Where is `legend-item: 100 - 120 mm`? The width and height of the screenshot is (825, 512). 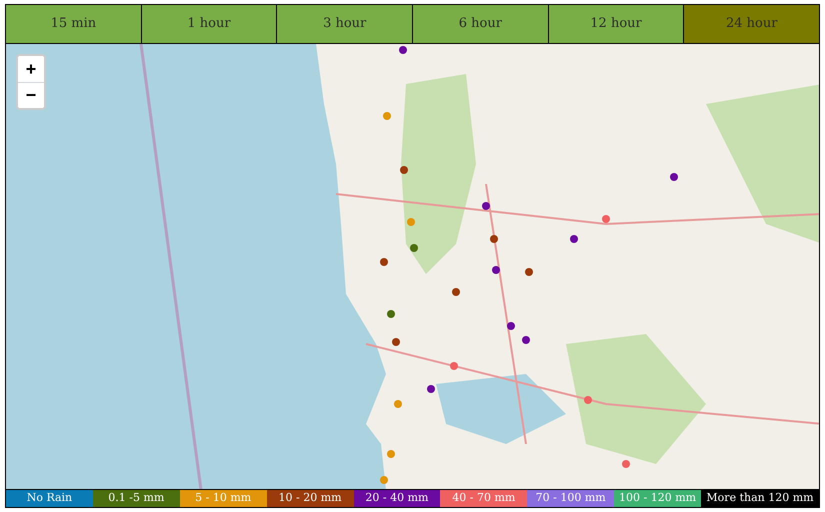
legend-item: 100 - 120 mm is located at coordinates (657, 498).